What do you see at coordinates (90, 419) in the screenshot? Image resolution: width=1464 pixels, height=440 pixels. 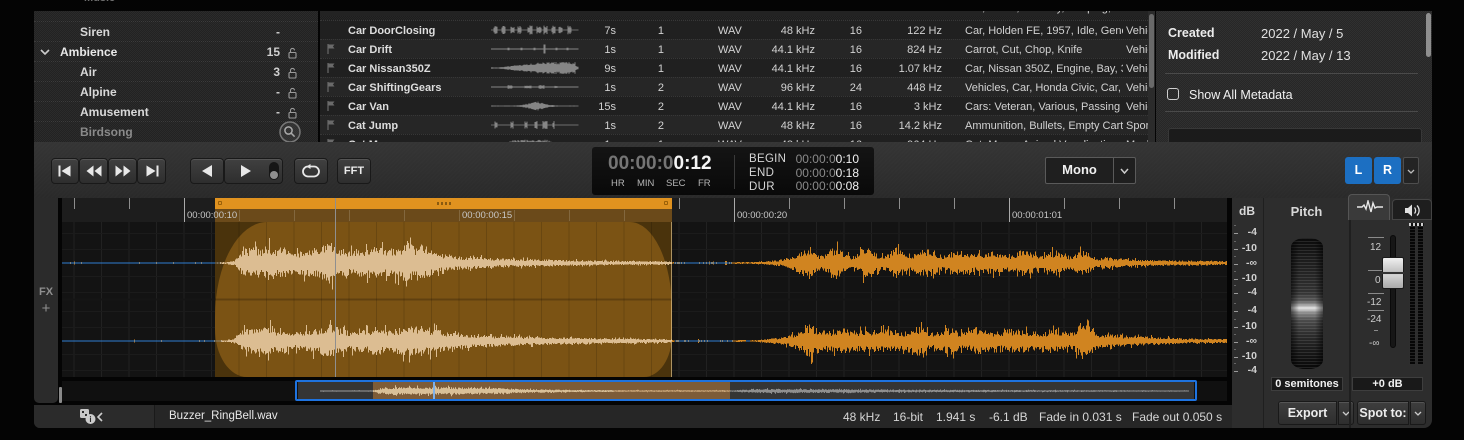 I see `svg-text: i` at bounding box center [90, 419].